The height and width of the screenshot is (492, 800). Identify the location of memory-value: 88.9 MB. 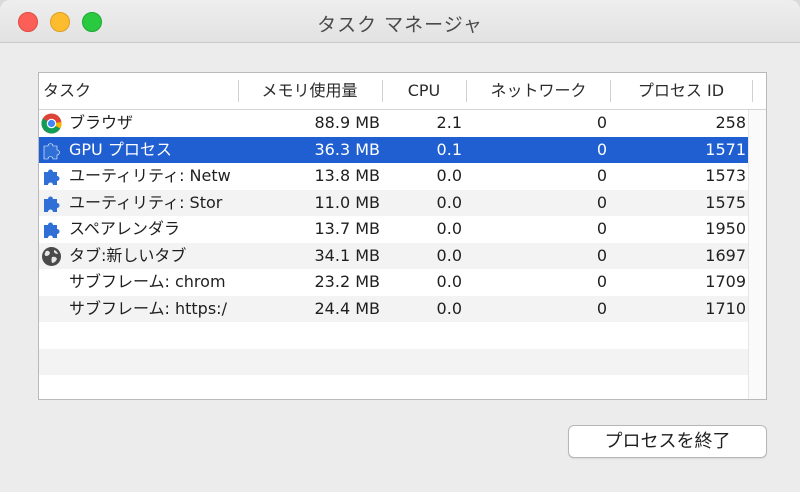
(347, 122).